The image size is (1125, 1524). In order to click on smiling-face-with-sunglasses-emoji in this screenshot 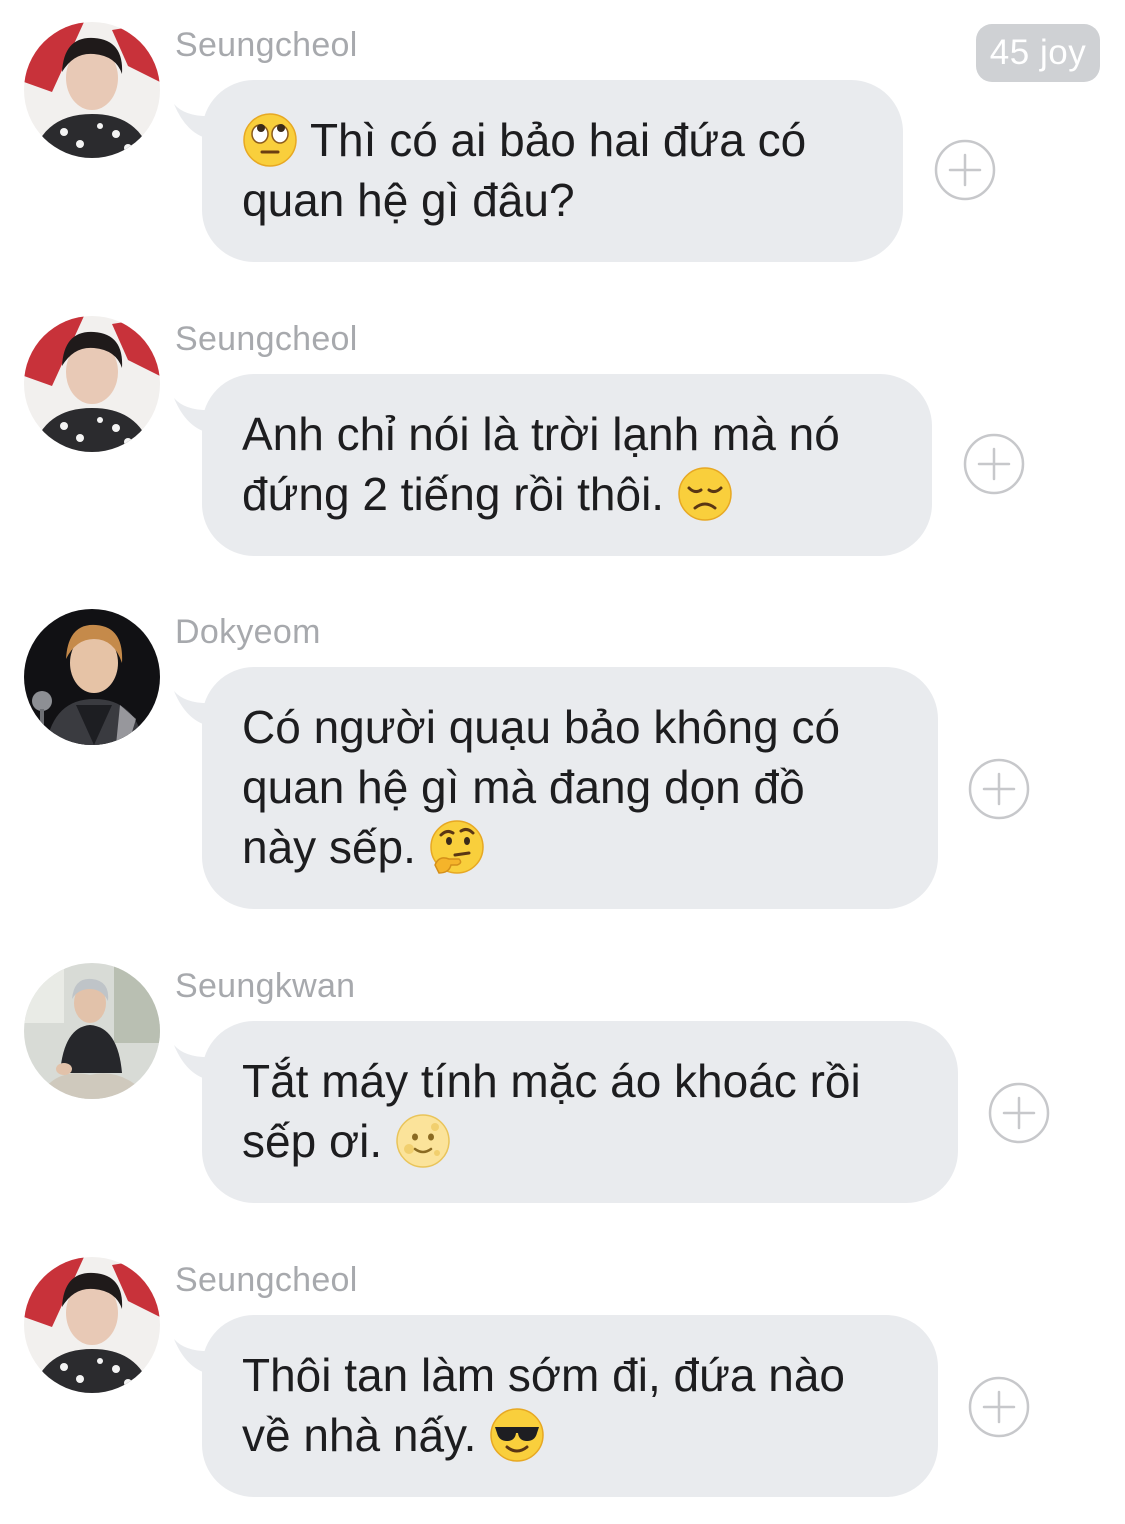, I will do `click(517, 1435)`.